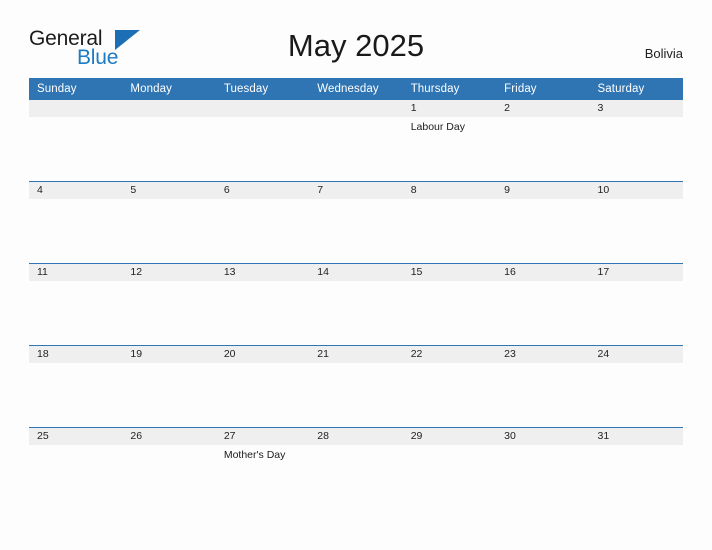 The width and height of the screenshot is (712, 550). I want to click on calendar-day-cell: 2, so click(543, 141).